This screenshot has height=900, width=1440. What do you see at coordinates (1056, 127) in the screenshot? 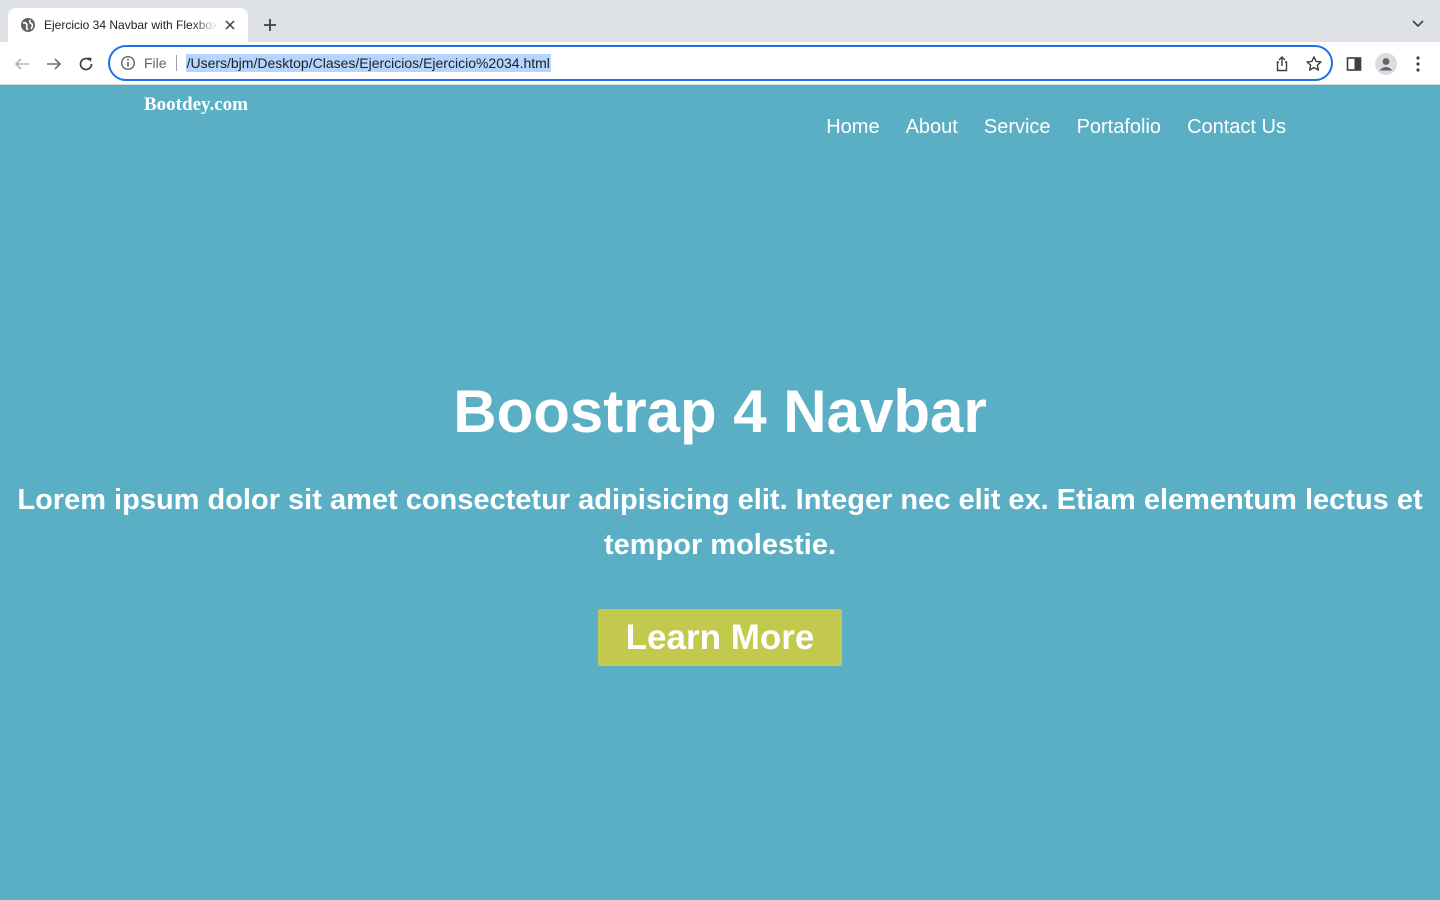
I see `main-navbar: Home About Service Portafolio Contact Us` at bounding box center [1056, 127].